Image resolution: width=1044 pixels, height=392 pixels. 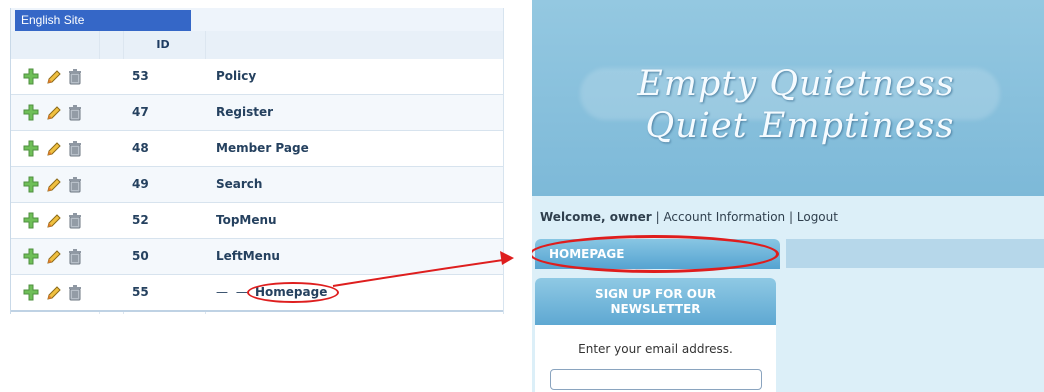 What do you see at coordinates (655, 254) in the screenshot?
I see `menu-highlight` at bounding box center [655, 254].